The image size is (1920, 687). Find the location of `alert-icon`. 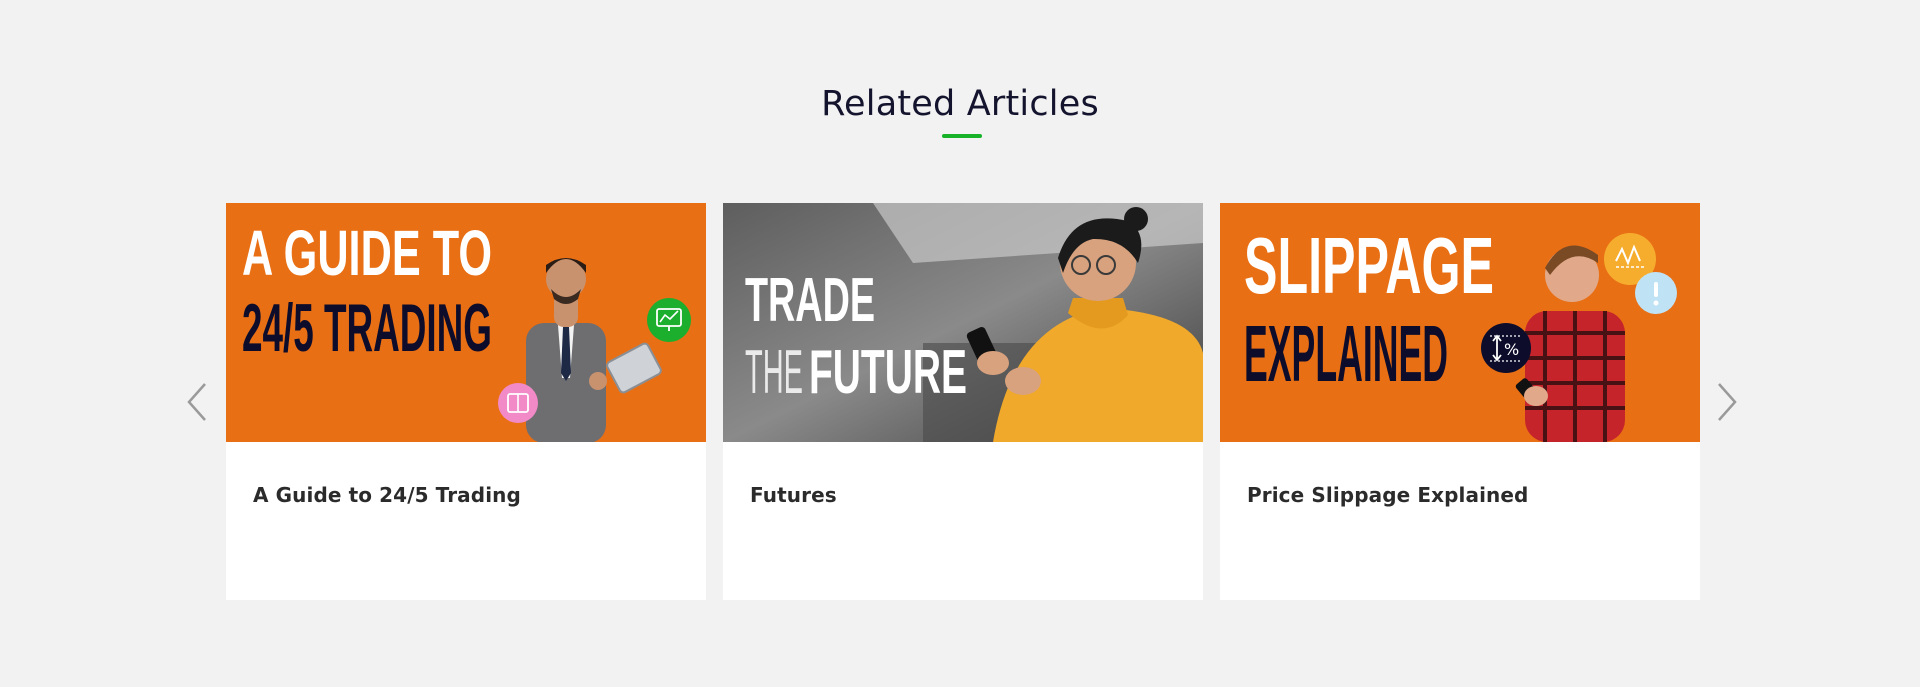

alert-icon is located at coordinates (1656, 293).